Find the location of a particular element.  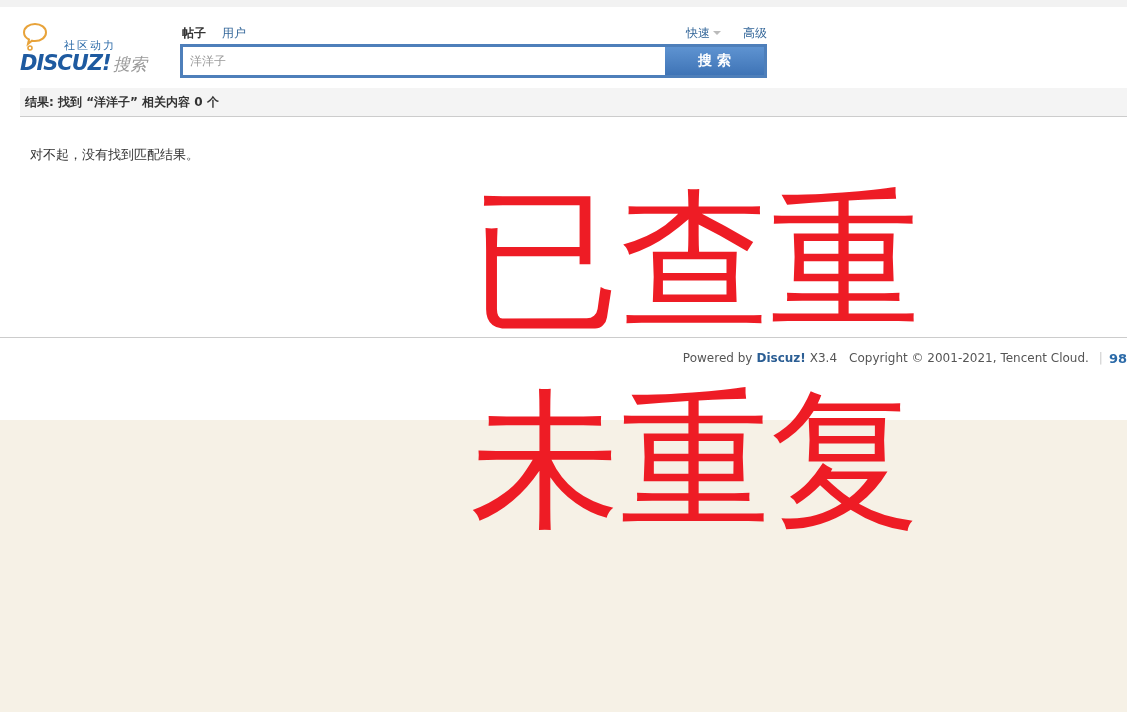

speech-bubble-icon is located at coordinates (35, 37).